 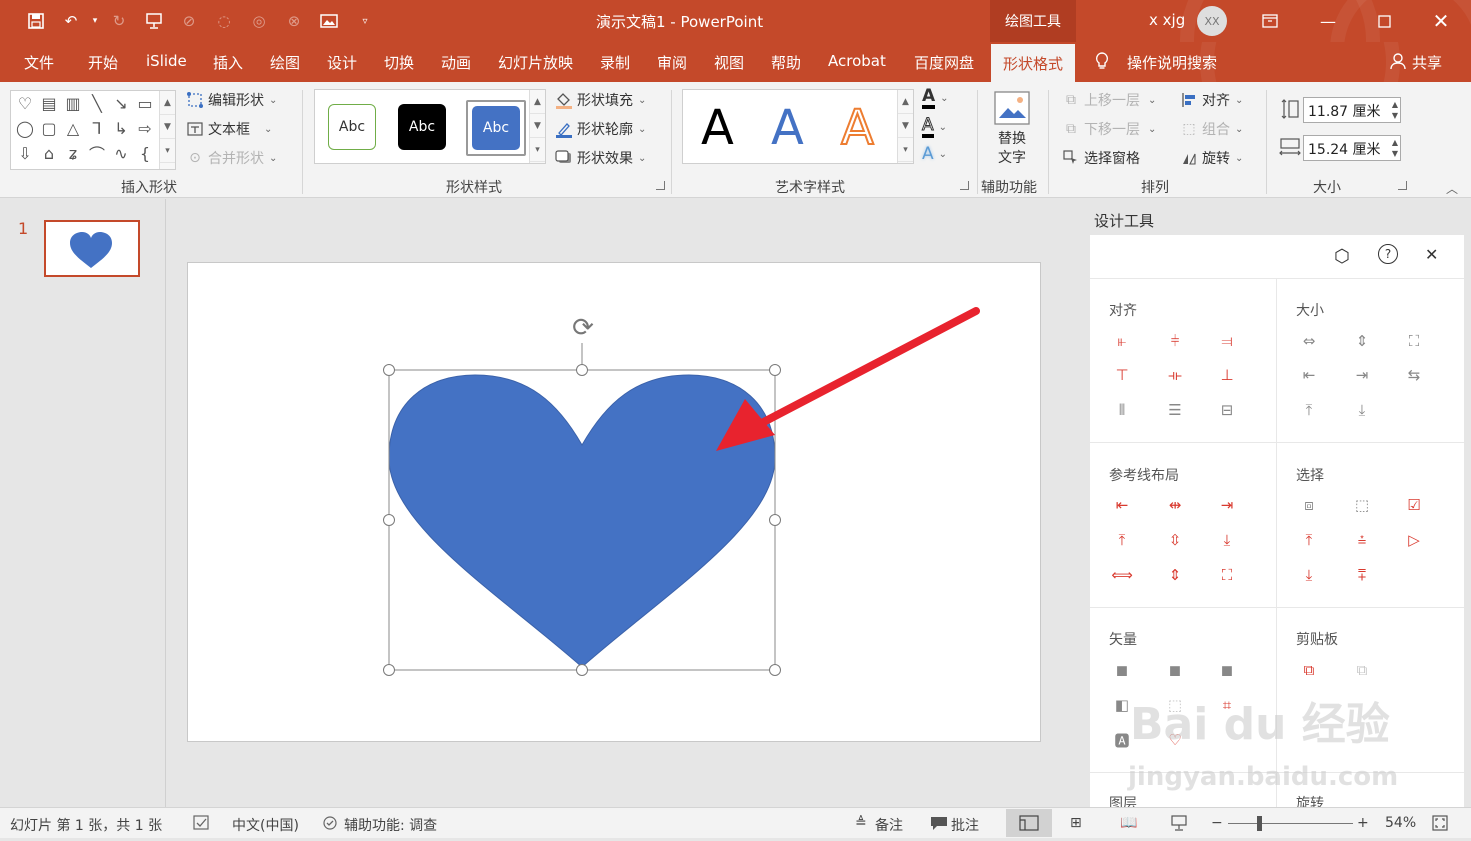 What do you see at coordinates (119, 21) in the screenshot?
I see `redo-icon: ↻` at bounding box center [119, 21].